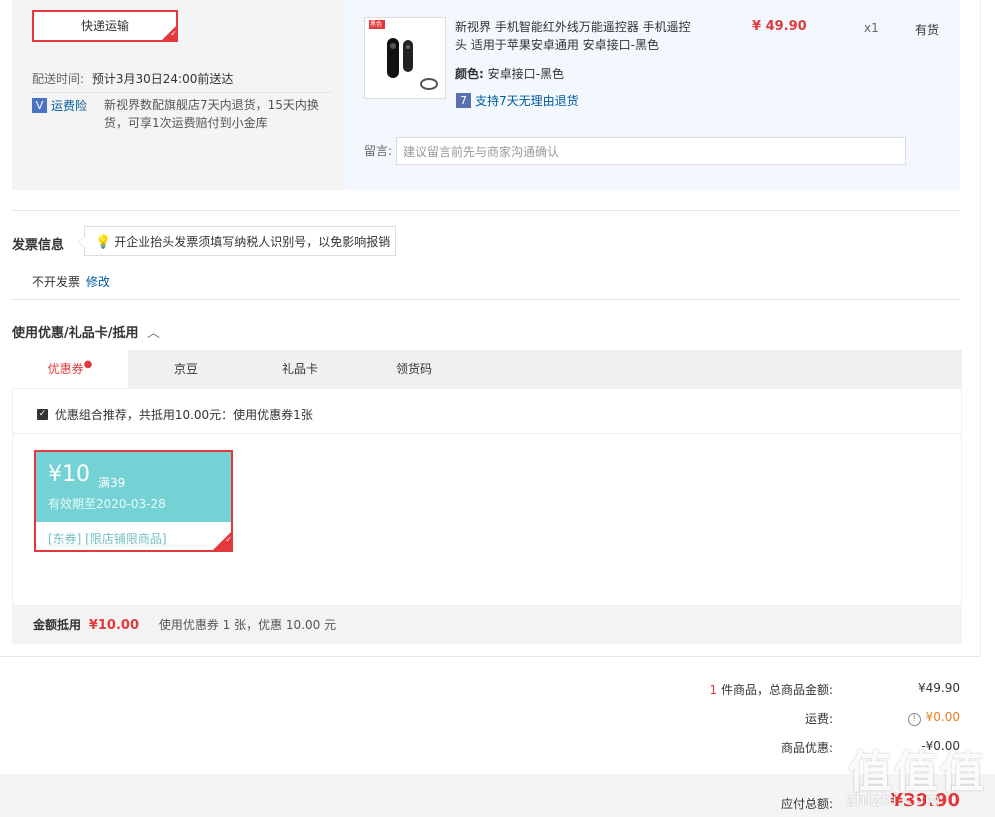  I want to click on shipping-insurance: V 运费险, so click(59, 105).